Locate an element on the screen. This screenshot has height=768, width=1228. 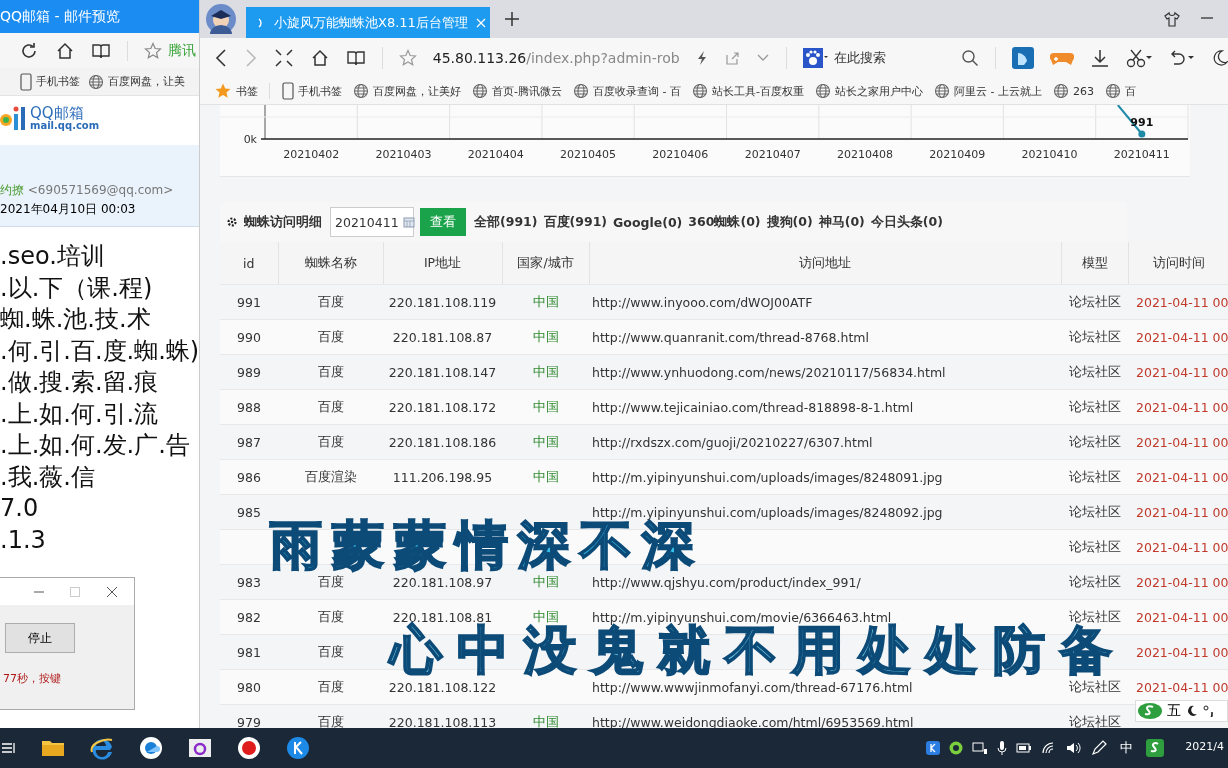
volume-icon is located at coordinates (1074, 748).